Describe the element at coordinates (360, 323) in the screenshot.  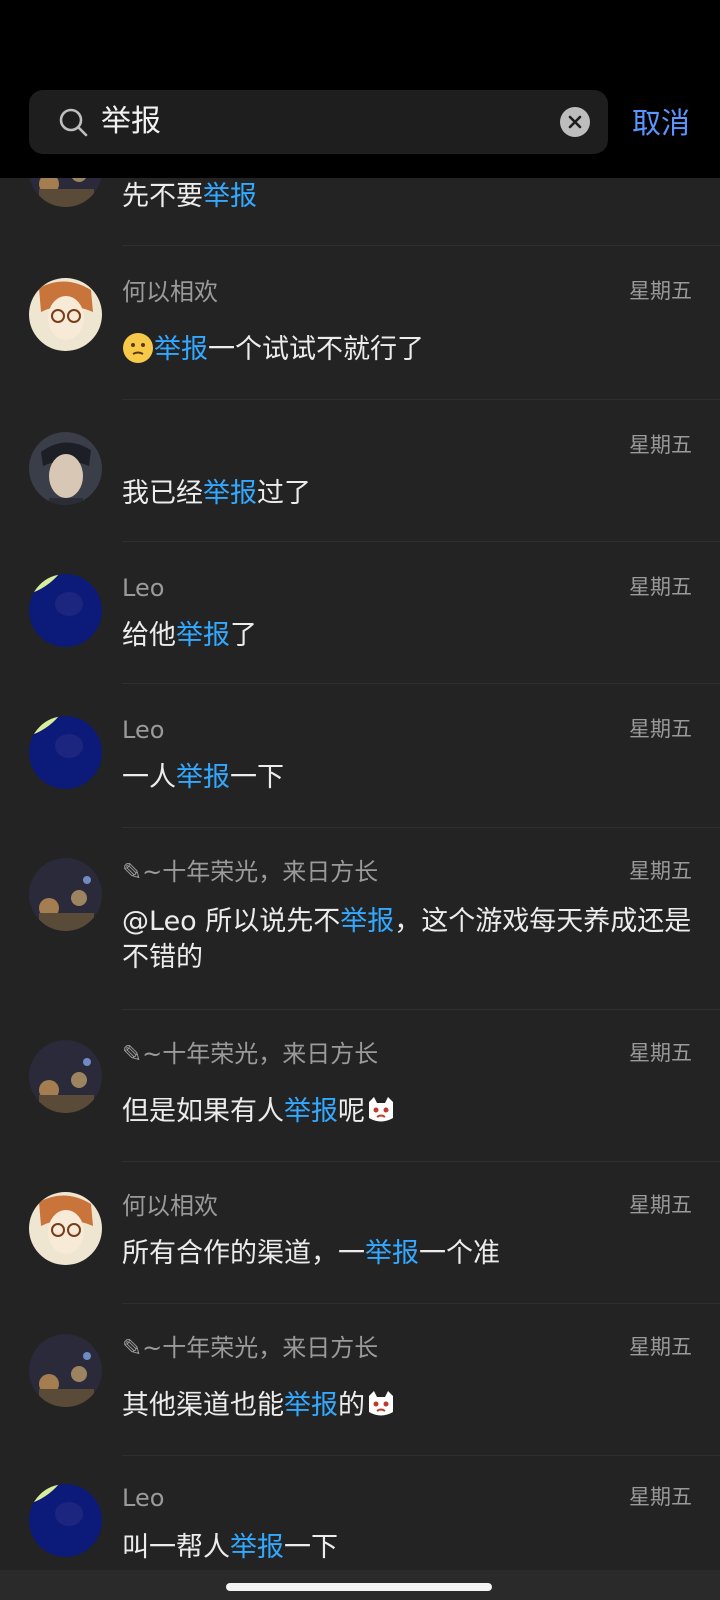
I see `list-item: 何以相欢 星期五 举报一个试试不就行了` at that location.